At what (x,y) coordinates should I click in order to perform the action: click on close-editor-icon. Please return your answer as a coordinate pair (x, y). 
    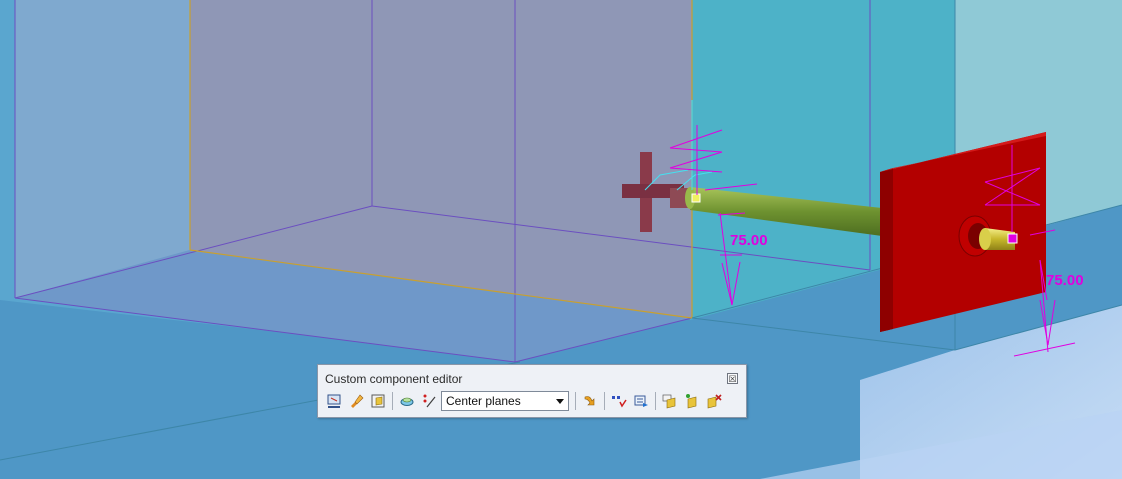
    Looking at the image, I should click on (714, 401).